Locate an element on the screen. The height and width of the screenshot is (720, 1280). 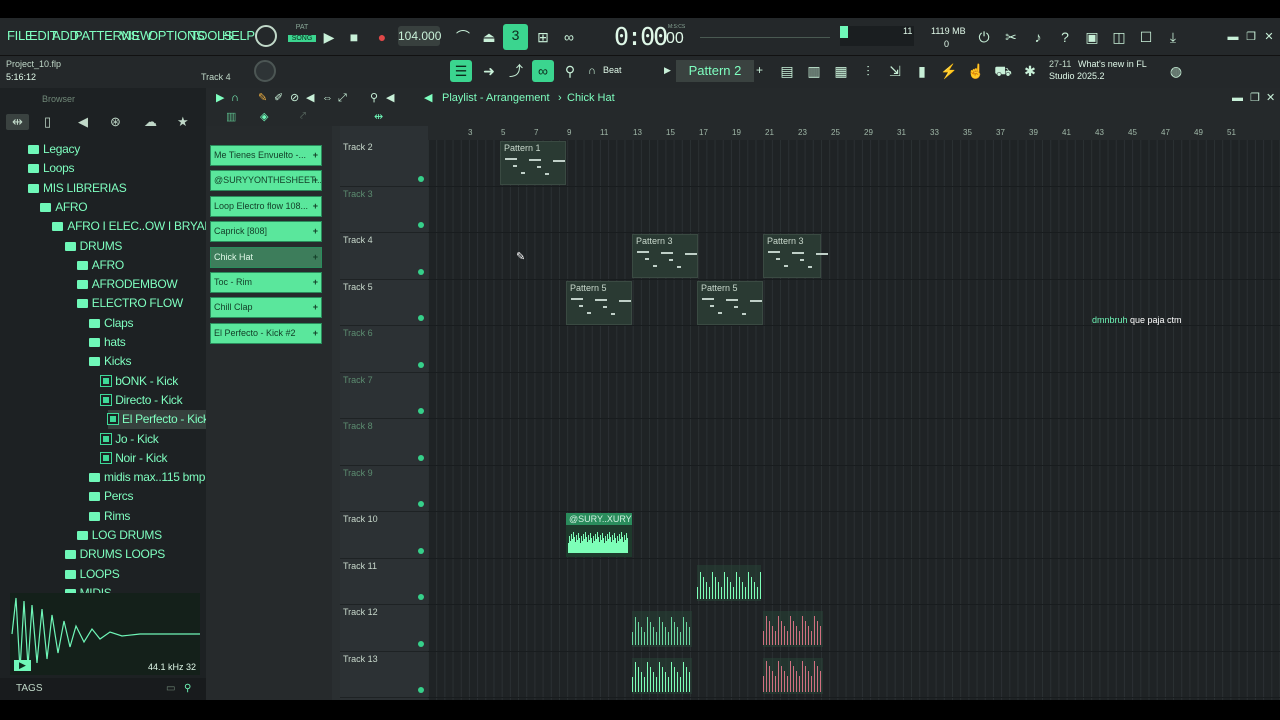
tempo-display: 104.000 is located at coordinates (419, 36).